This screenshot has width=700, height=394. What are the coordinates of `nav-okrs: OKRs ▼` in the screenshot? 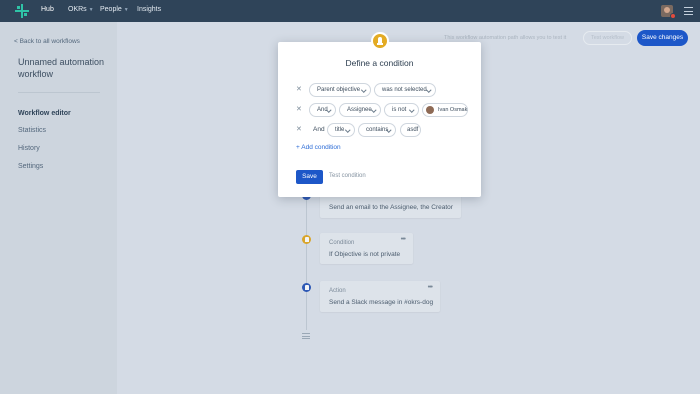 It's located at (81, 9).